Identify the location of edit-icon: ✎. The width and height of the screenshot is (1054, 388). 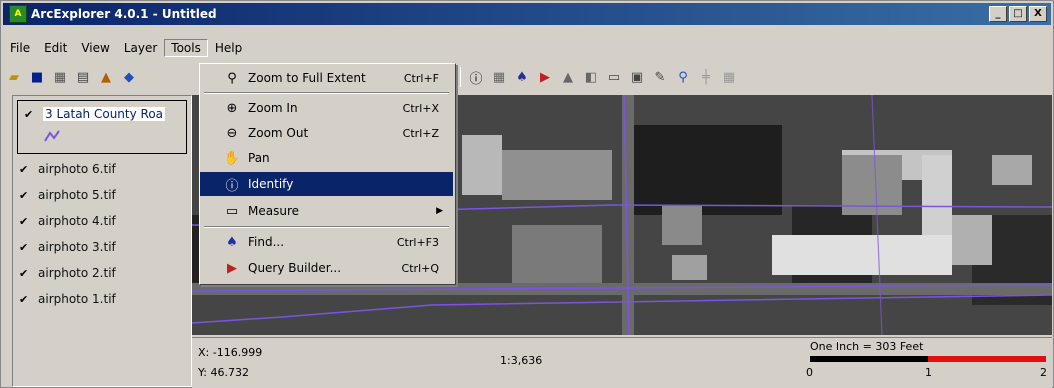
(660, 77).